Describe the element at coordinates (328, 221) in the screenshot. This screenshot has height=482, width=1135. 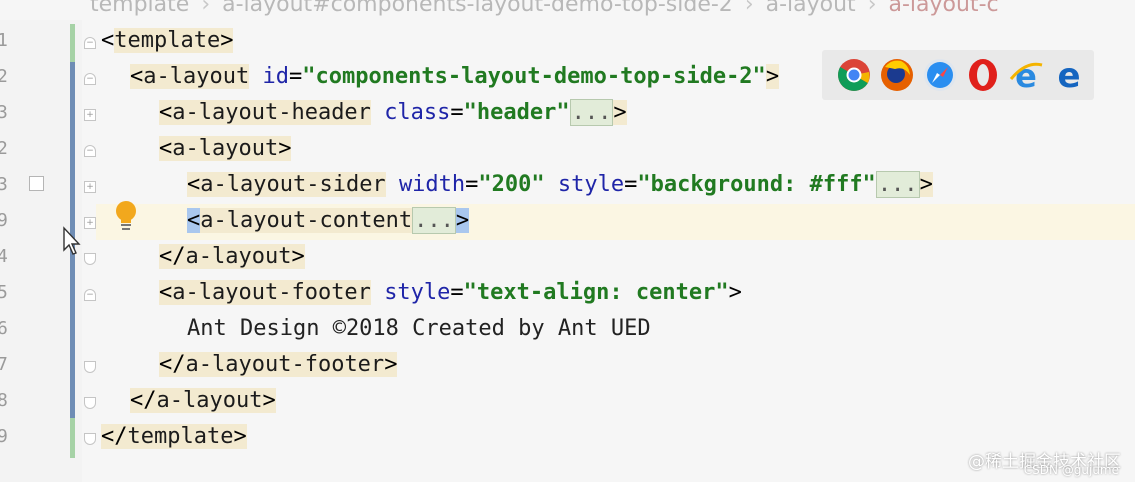
I see `code-line: <a-layout-content...>` at that location.